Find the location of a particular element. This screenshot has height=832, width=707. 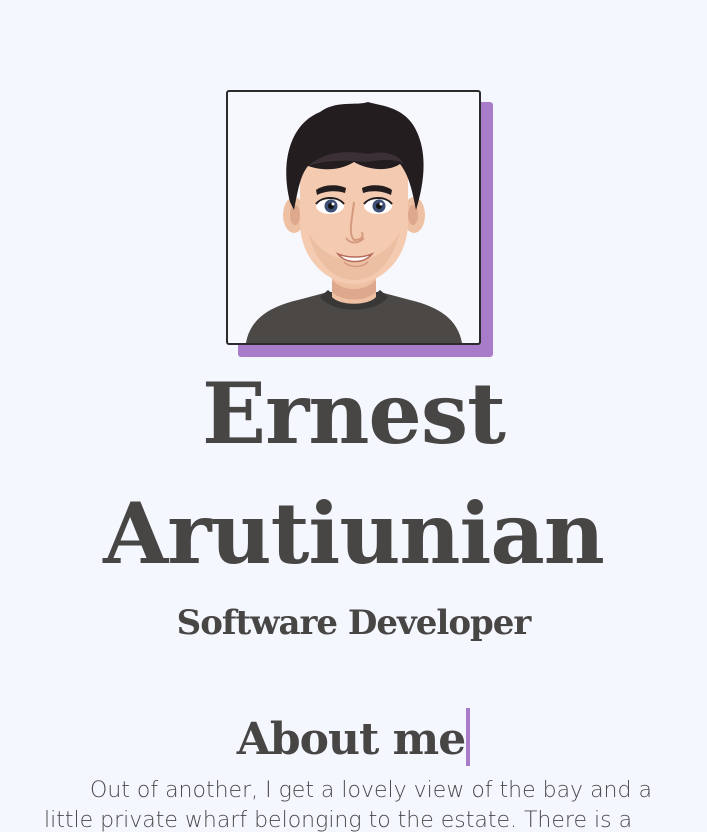

about-heading: About me is located at coordinates (351, 739).